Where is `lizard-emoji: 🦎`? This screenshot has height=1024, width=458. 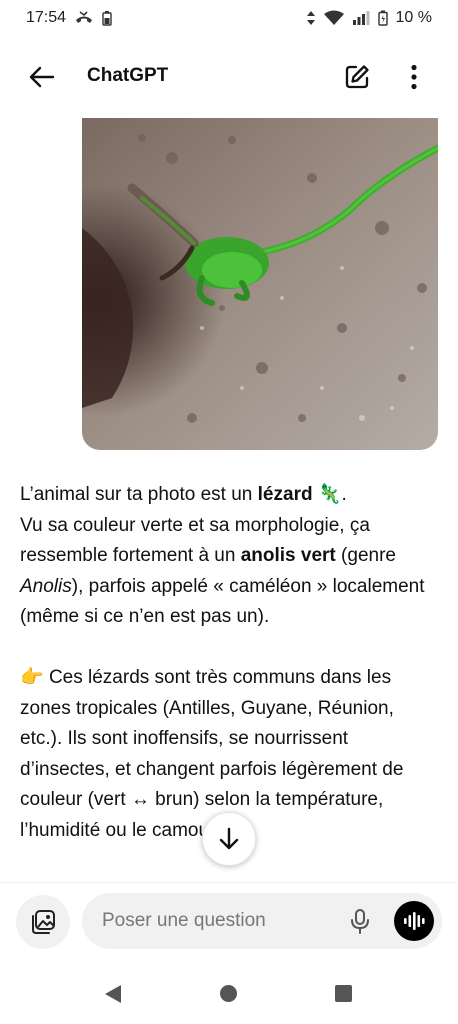
lizard-emoji: 🦎 is located at coordinates (329, 494).